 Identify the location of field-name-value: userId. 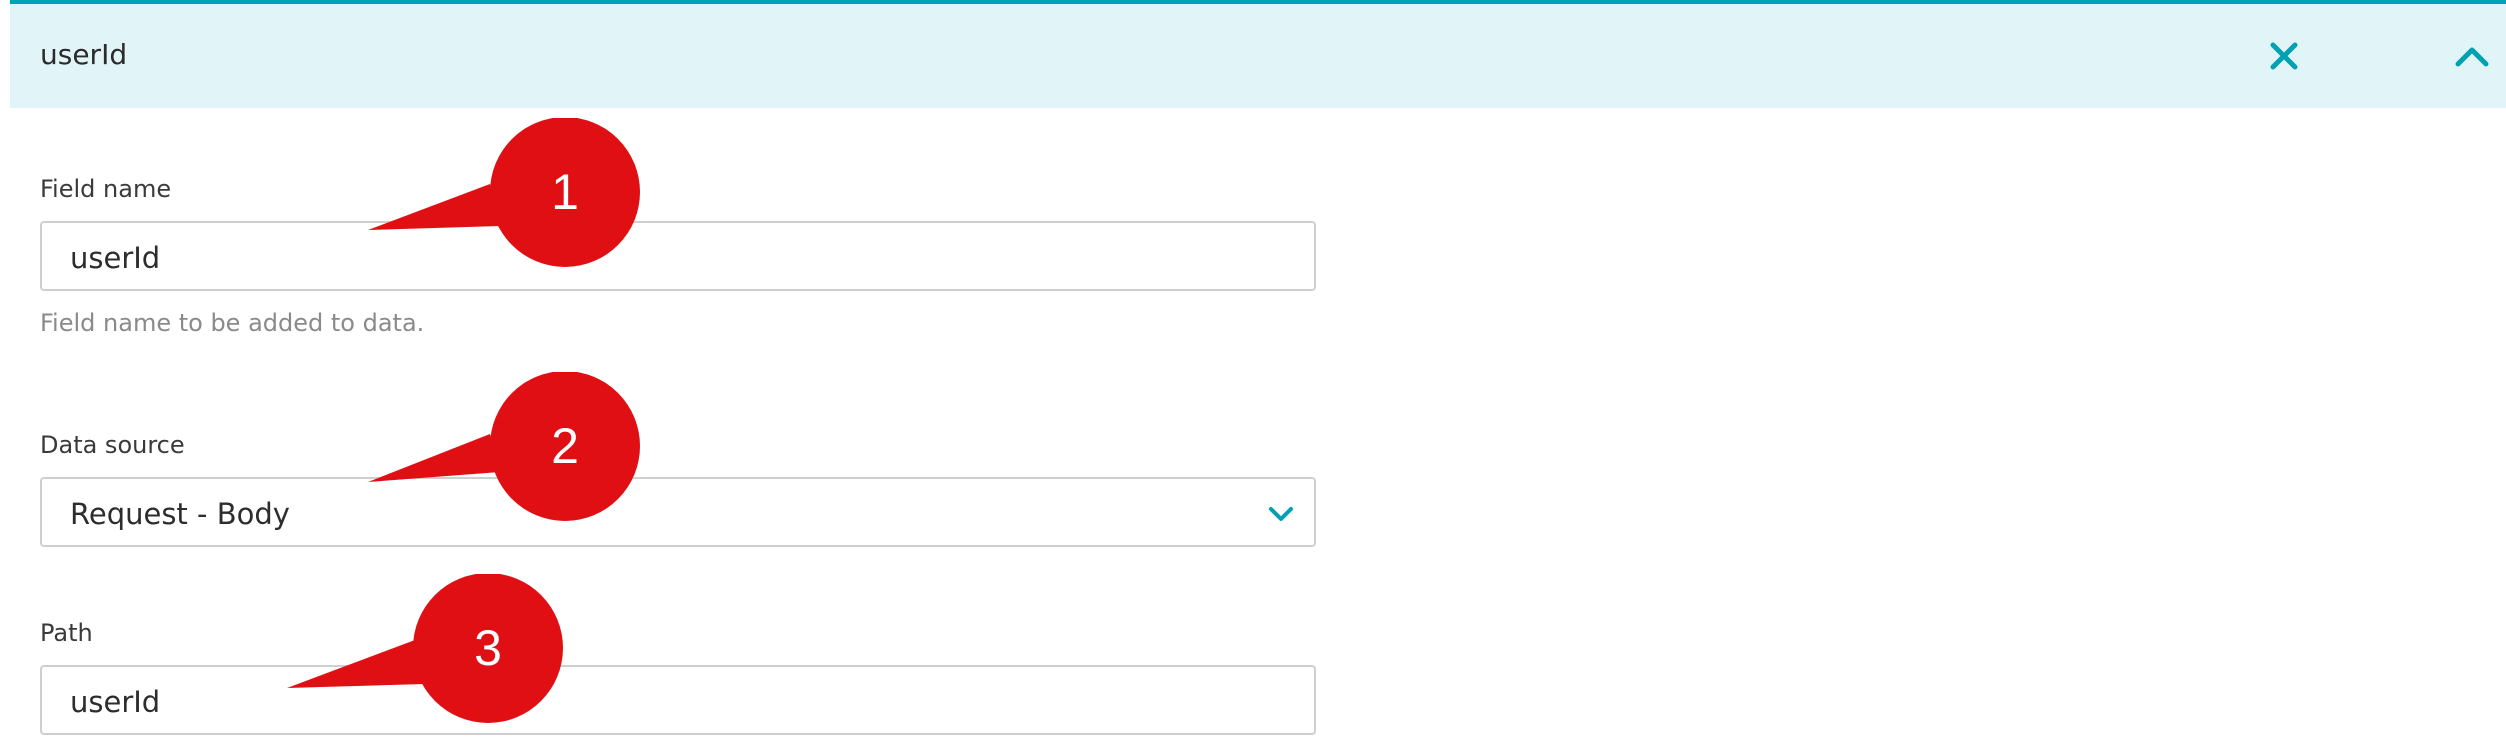
(115, 258).